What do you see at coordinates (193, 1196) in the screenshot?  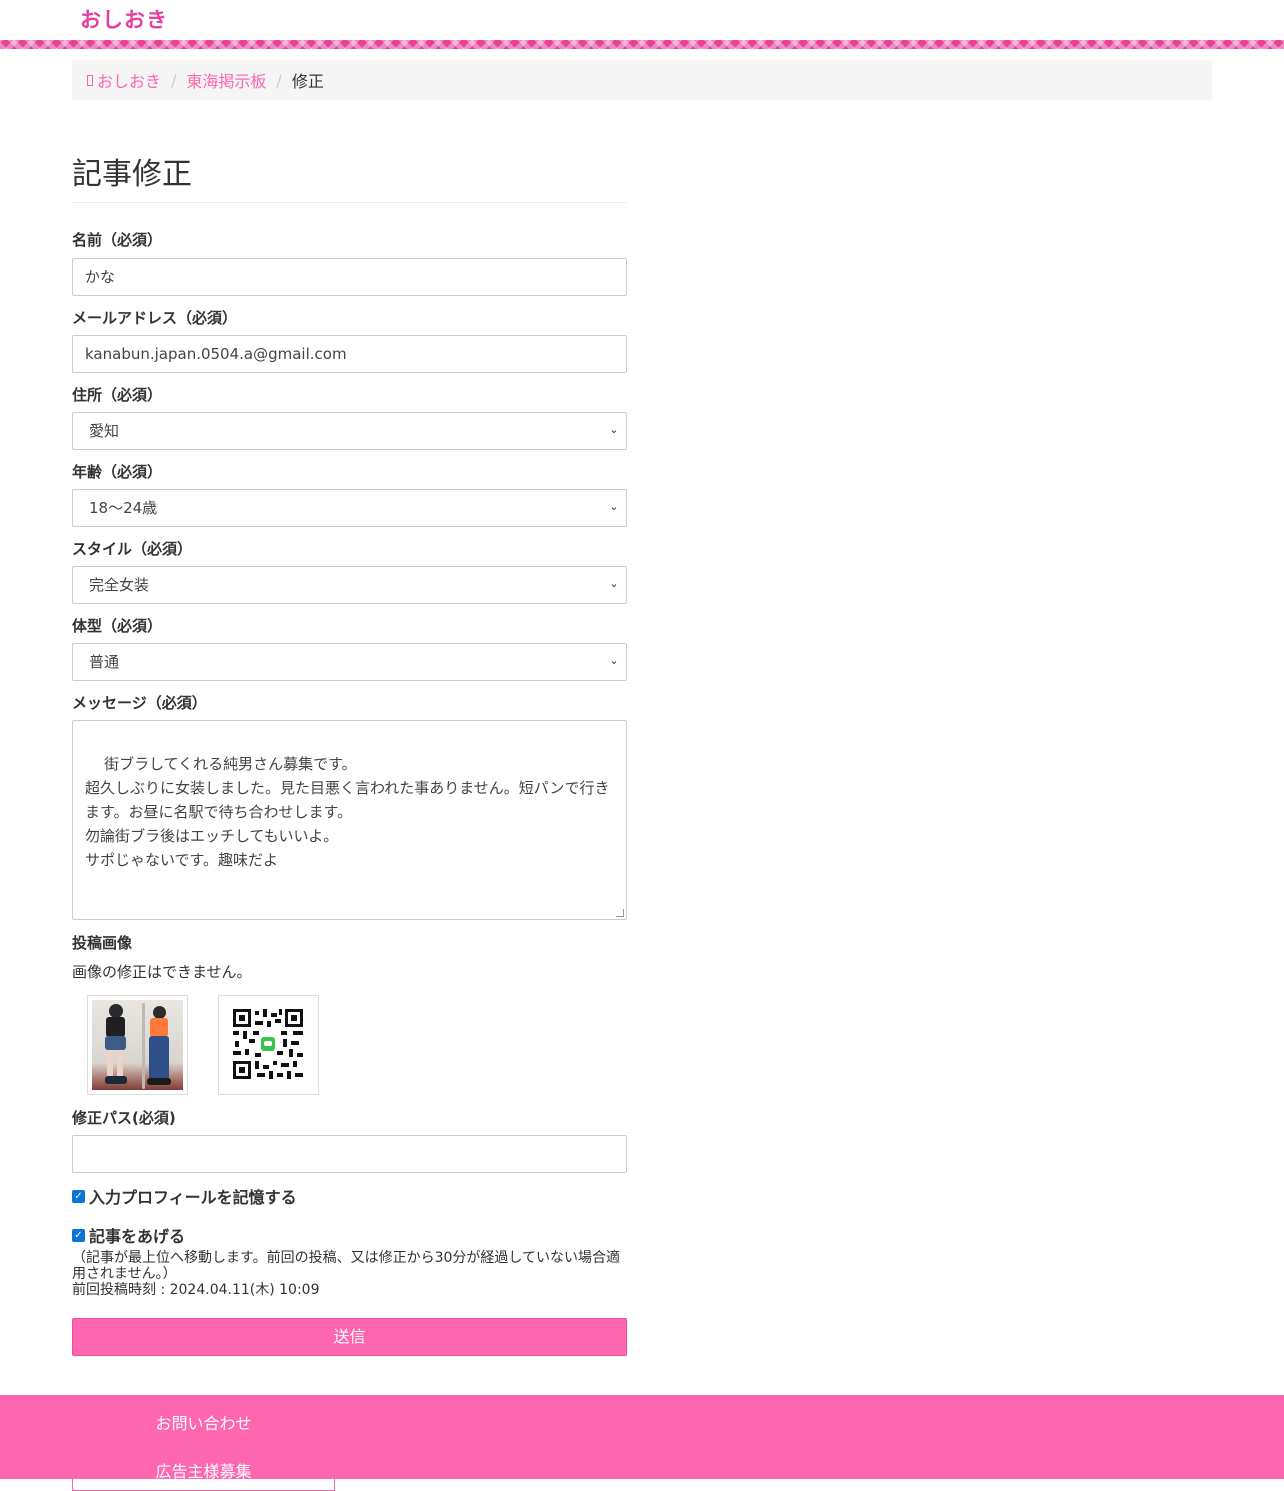 I see `remember-profile-label: 入力プロフィールを記憶する` at bounding box center [193, 1196].